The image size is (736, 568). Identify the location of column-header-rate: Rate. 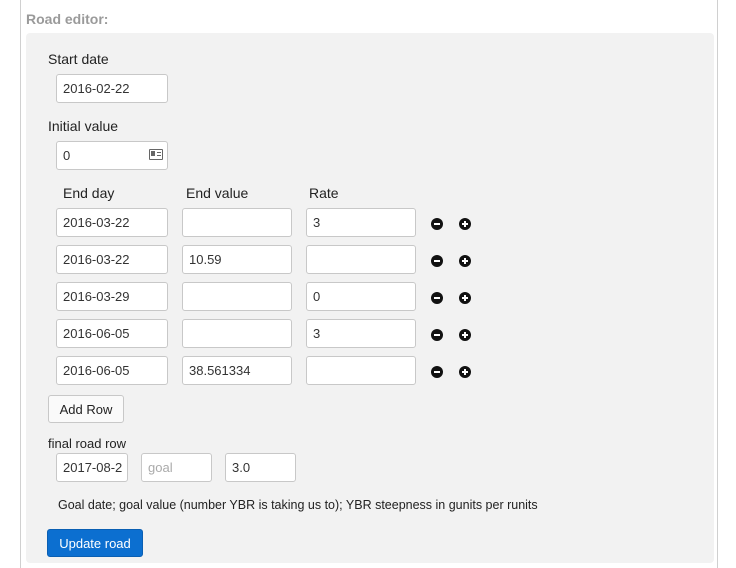
(324, 193).